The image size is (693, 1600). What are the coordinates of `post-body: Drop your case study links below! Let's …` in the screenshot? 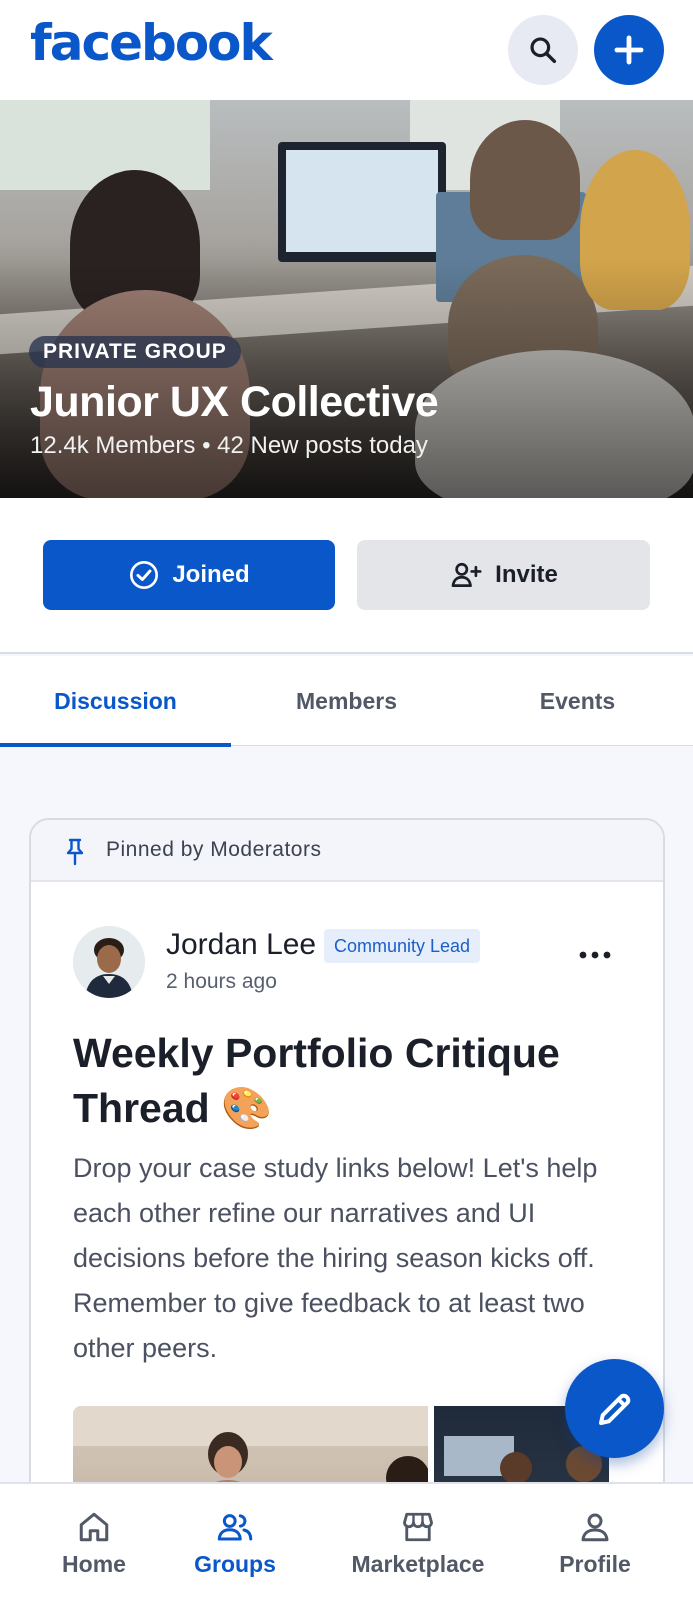 It's located at (335, 1258).